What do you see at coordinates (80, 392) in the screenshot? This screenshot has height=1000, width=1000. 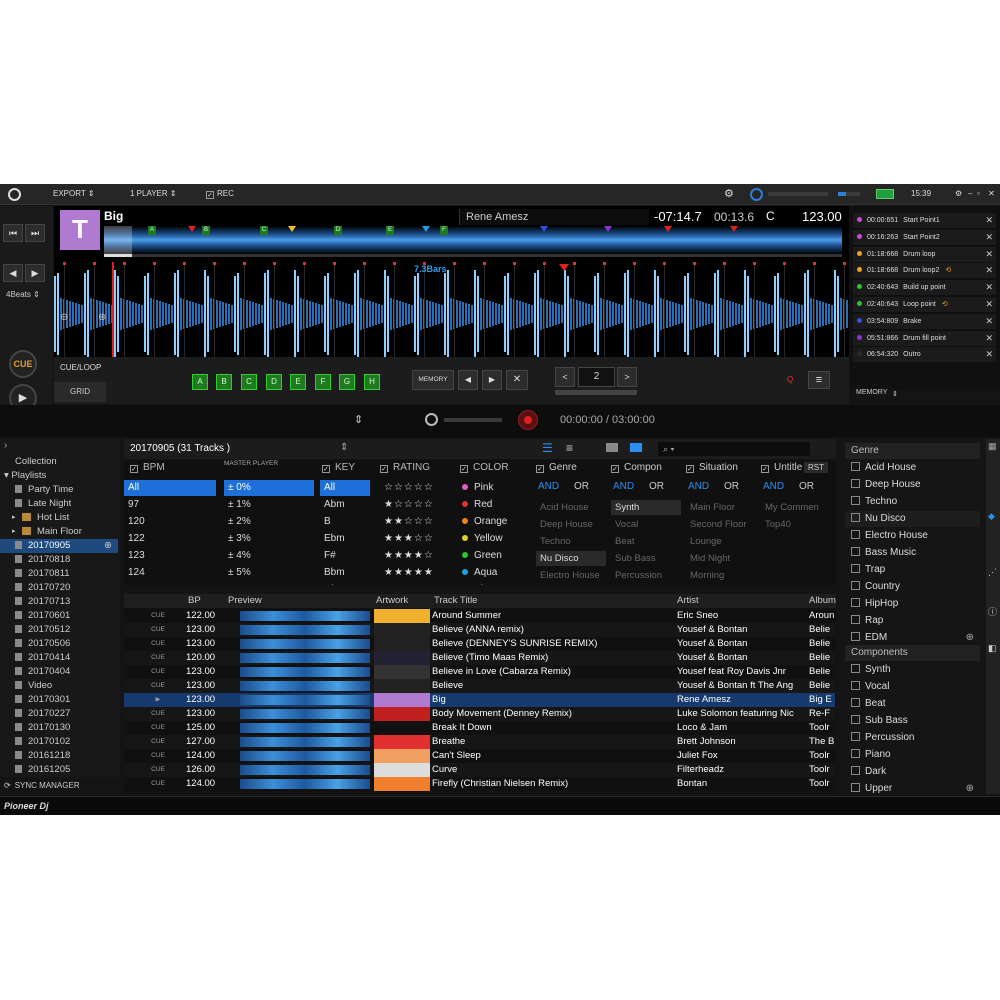 I see `grid-tab: GRID` at bounding box center [80, 392].